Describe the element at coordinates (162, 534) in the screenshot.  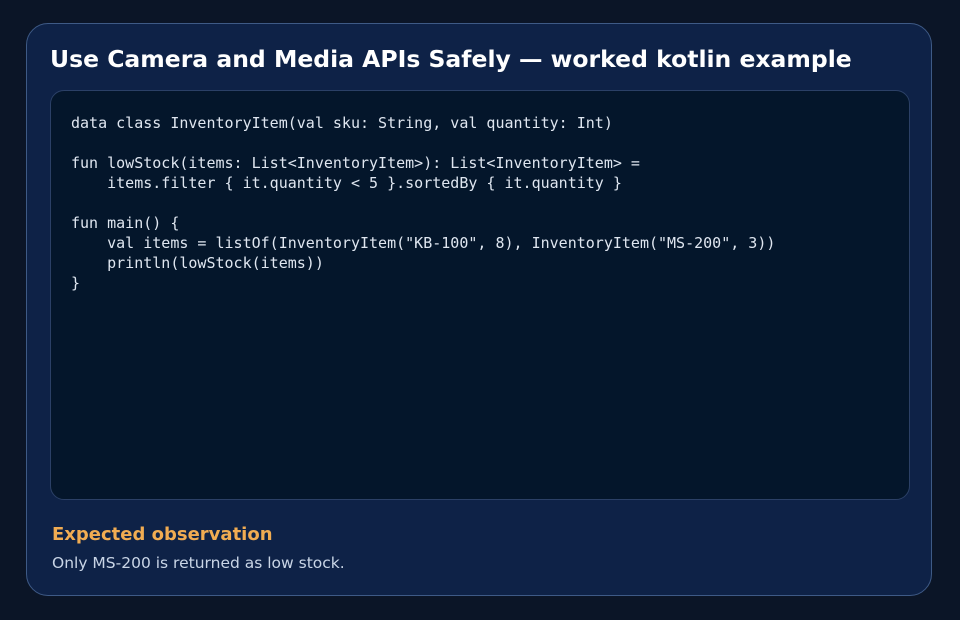
I see `observation-heading: Expected observation` at that location.